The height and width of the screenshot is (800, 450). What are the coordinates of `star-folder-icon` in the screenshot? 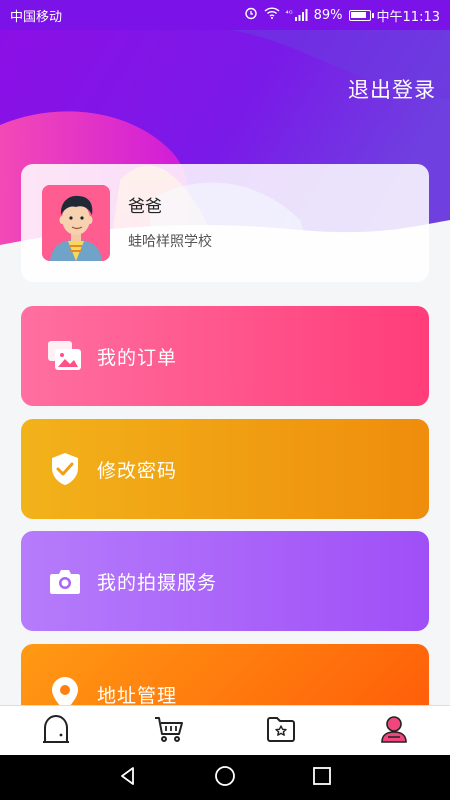 It's located at (281, 731).